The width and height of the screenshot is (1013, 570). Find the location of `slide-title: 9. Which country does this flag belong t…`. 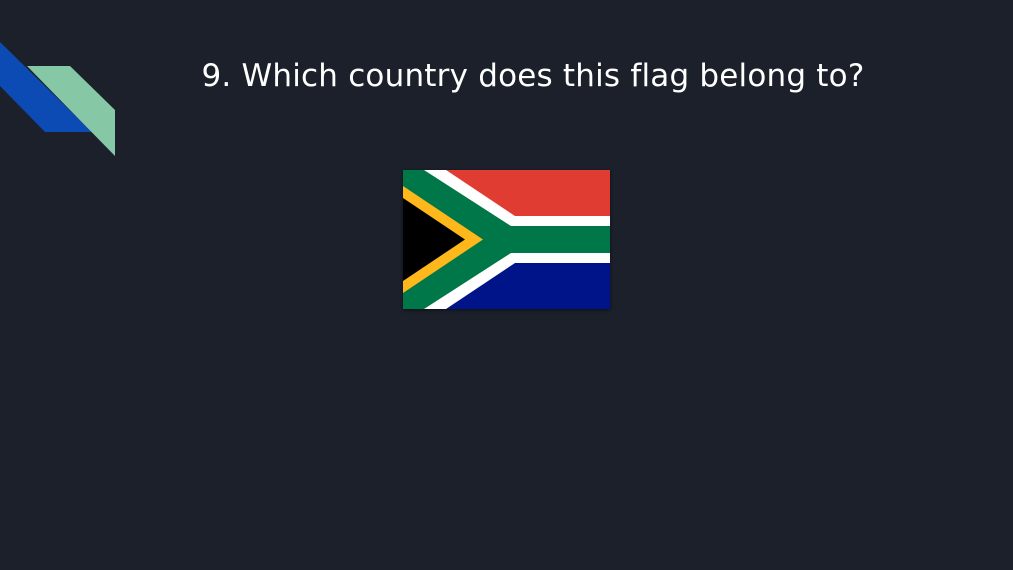

slide-title: 9. Which country does this flag belong t… is located at coordinates (533, 76).